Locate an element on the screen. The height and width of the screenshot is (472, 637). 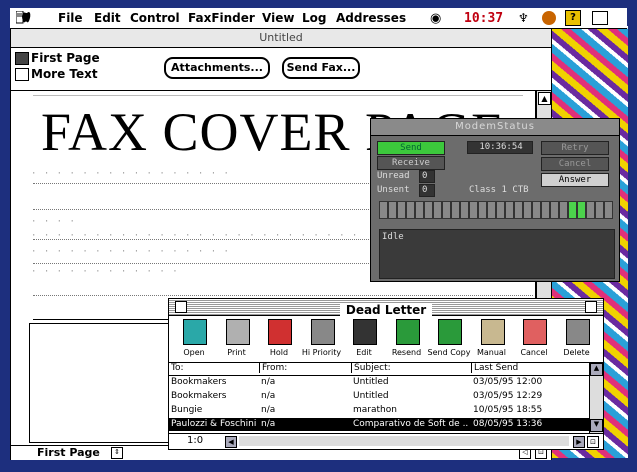
table-row: Bookmakers n/a Untitled 03/05/95 12:29 is located at coordinates (379, 396).